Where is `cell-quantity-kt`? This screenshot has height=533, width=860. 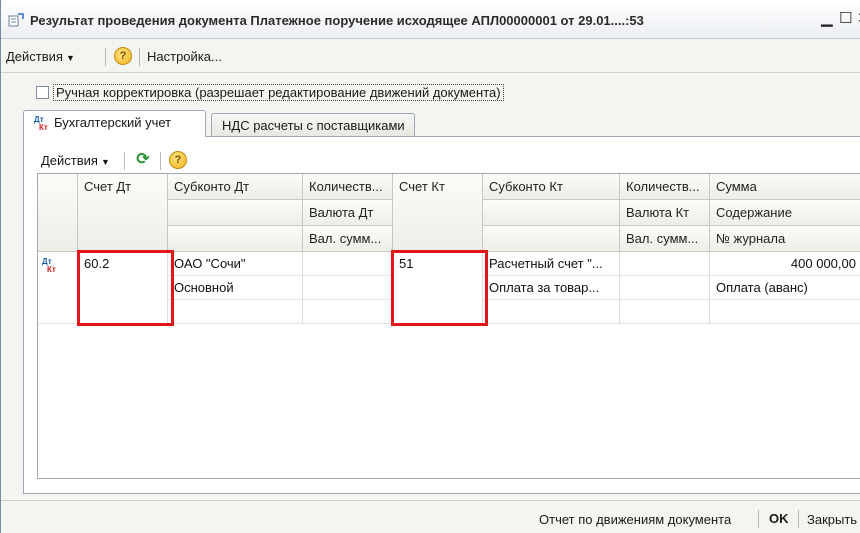
cell-quantity-kt is located at coordinates (665, 264).